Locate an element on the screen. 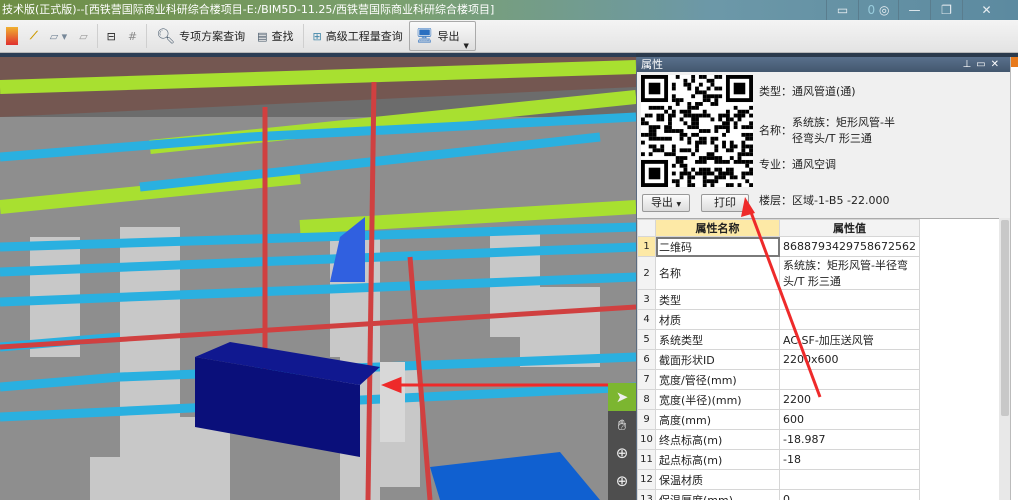 The width and height of the screenshot is (1018, 500). section-button: ▱ ▾ is located at coordinates (58, 36).